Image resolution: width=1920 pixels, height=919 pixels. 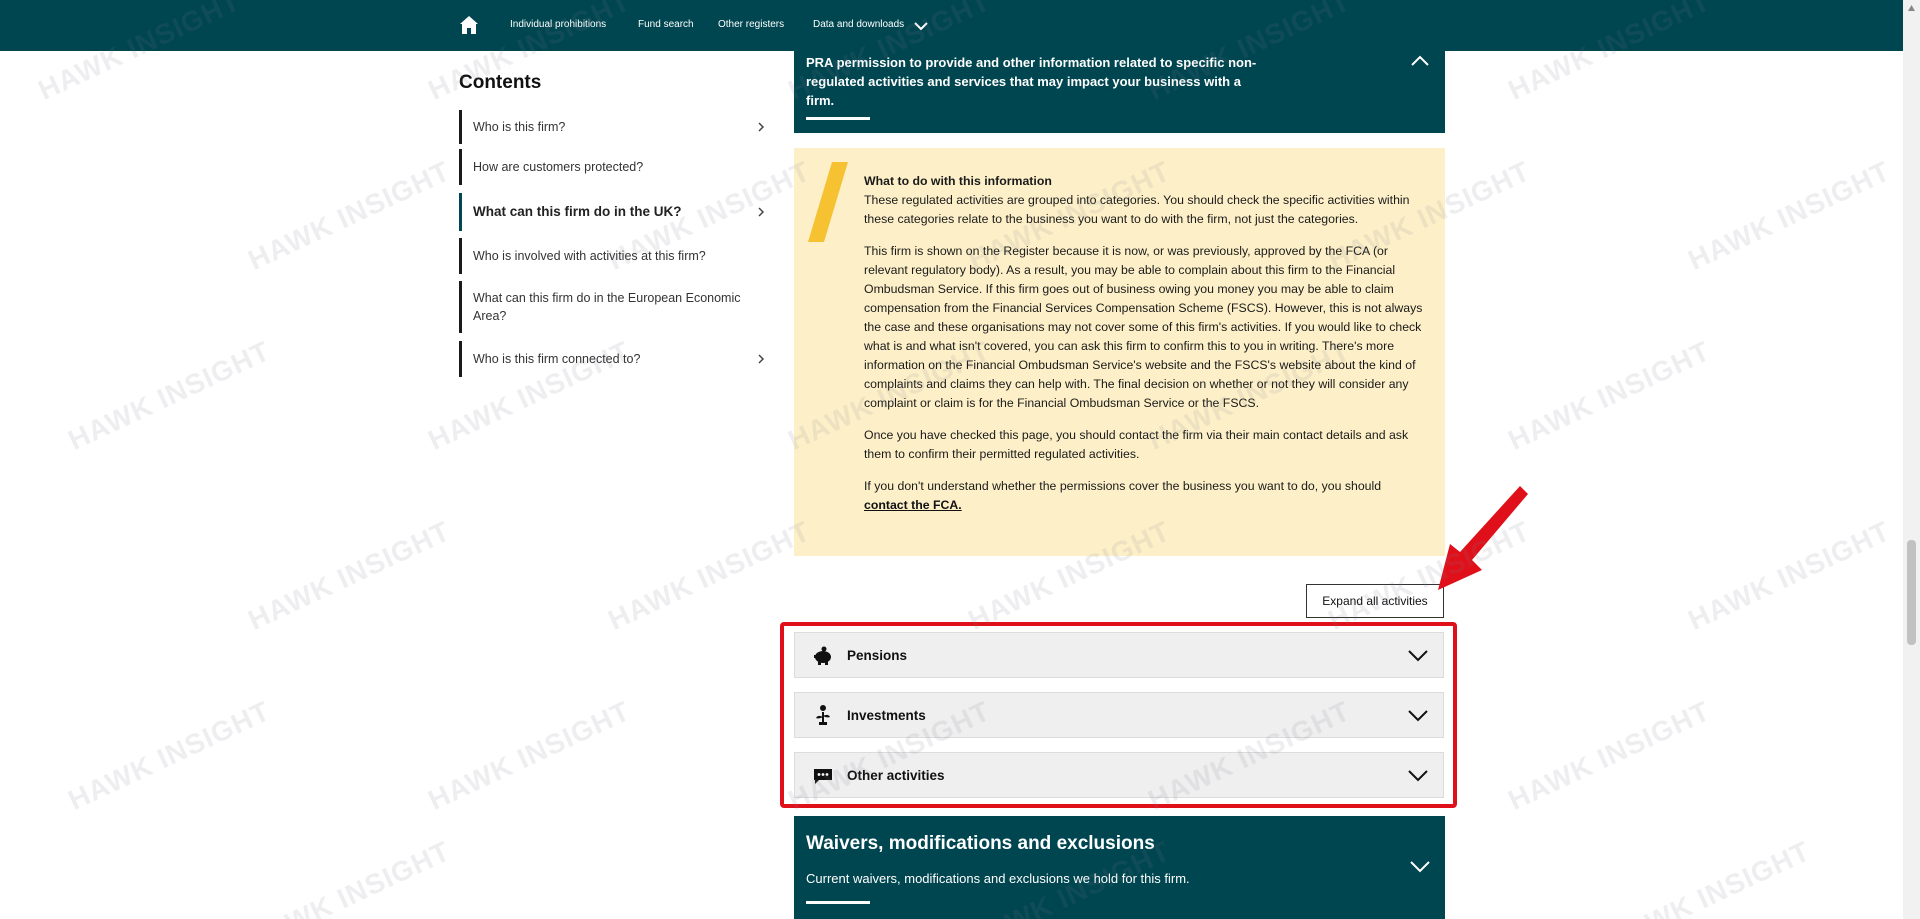 I want to click on toc-item-uk-activities: What can this firm do in the UK?, so click(x=612, y=212).